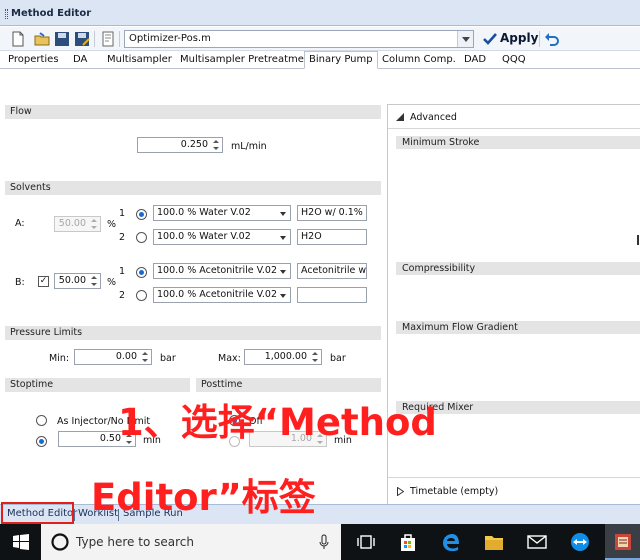  I want to click on toolbar: Optimizer-Pos.m Apply, so click(320, 39).